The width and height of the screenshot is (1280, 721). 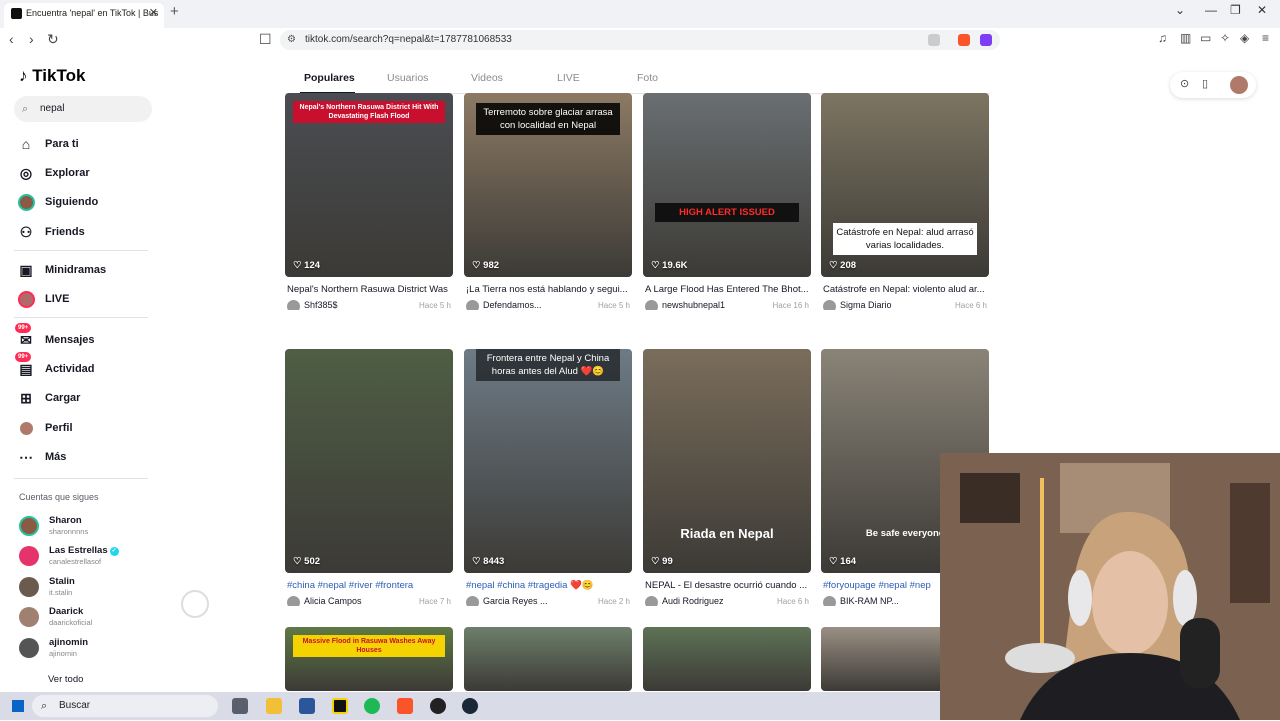 What do you see at coordinates (1205, 38) in the screenshot?
I see `wallet-icon: ▭` at bounding box center [1205, 38].